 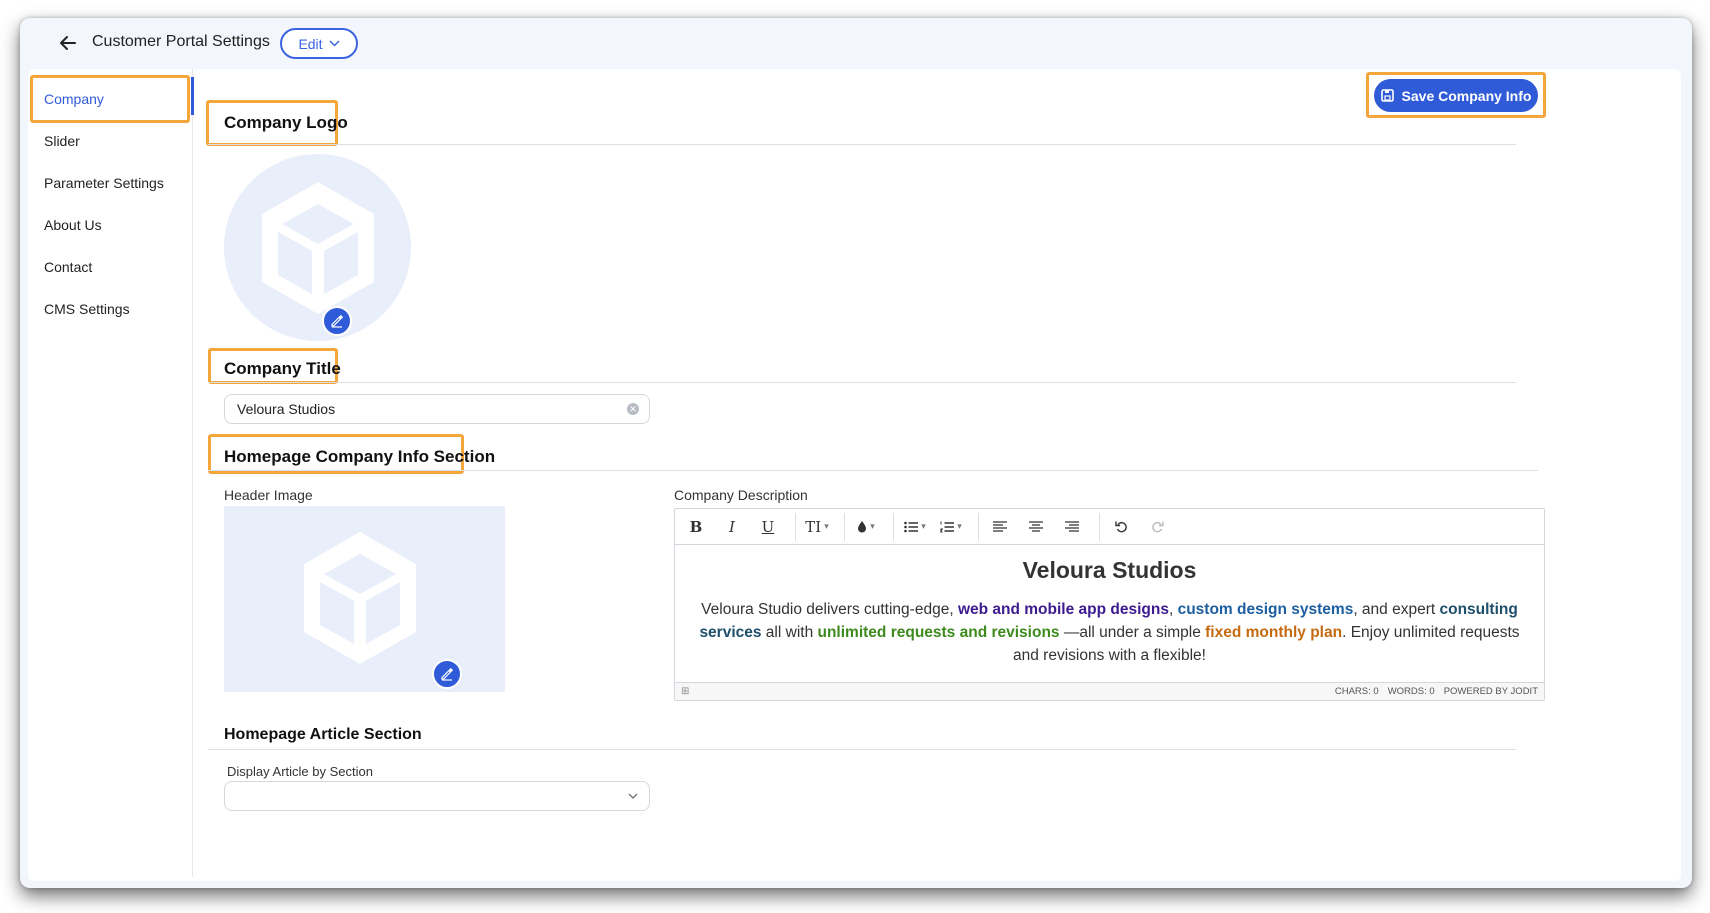 What do you see at coordinates (300, 771) in the screenshot?
I see `display-article-label: Display Article by Section` at bounding box center [300, 771].